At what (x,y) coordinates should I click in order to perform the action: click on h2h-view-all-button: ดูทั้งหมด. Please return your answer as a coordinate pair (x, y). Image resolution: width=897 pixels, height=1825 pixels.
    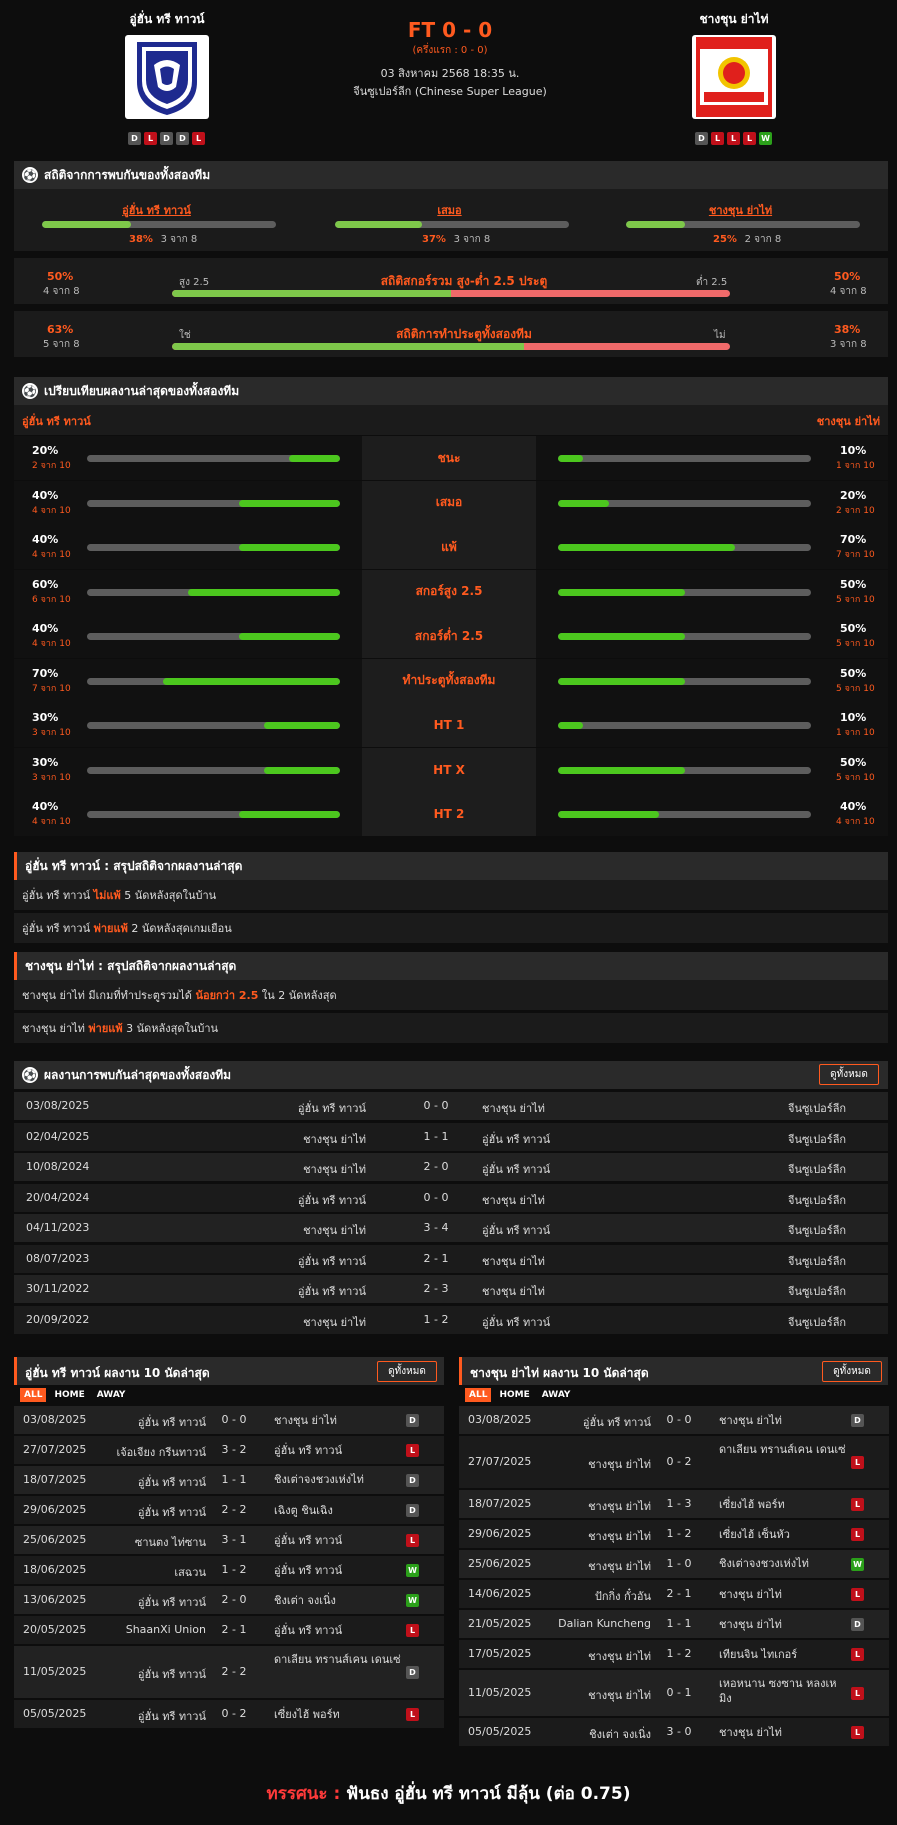
    Looking at the image, I should click on (849, 1074).